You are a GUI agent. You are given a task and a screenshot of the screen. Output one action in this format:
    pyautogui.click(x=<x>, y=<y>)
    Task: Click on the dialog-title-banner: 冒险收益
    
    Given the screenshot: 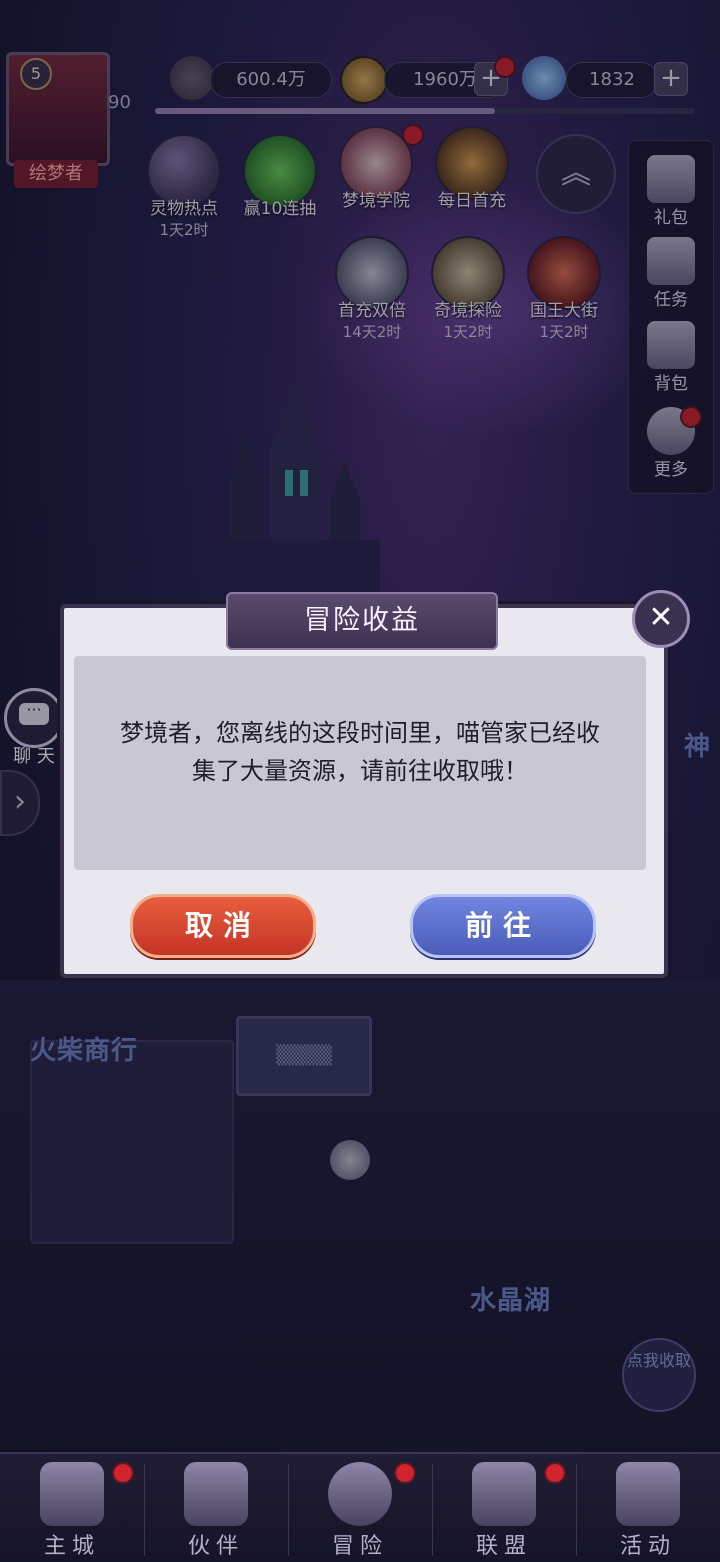 What is the action you would take?
    pyautogui.click(x=362, y=621)
    